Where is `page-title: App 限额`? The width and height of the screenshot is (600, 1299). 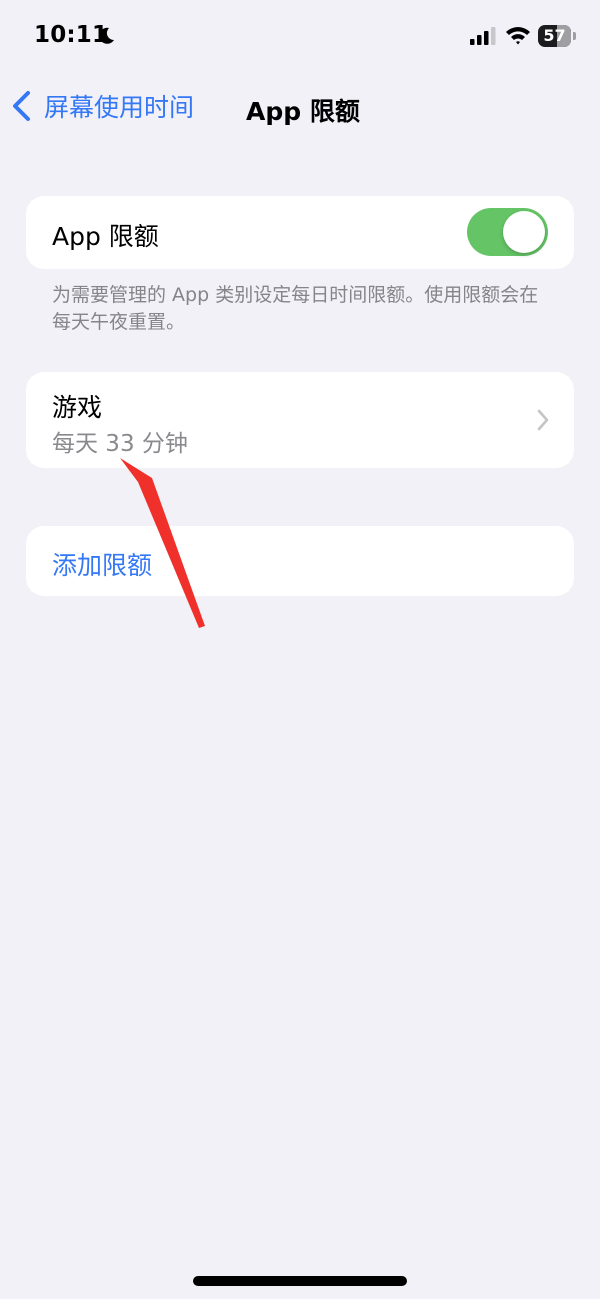 page-title: App 限额 is located at coordinates (303, 111).